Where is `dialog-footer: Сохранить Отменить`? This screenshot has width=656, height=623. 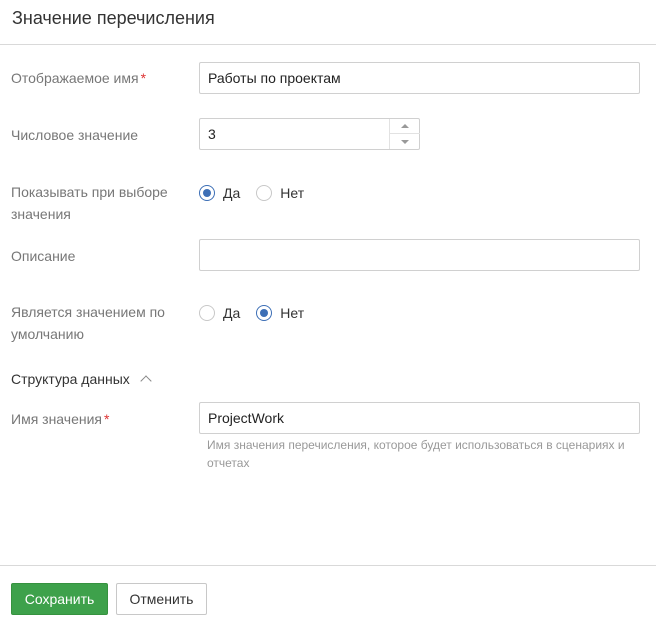 dialog-footer: Сохранить Отменить is located at coordinates (328, 594).